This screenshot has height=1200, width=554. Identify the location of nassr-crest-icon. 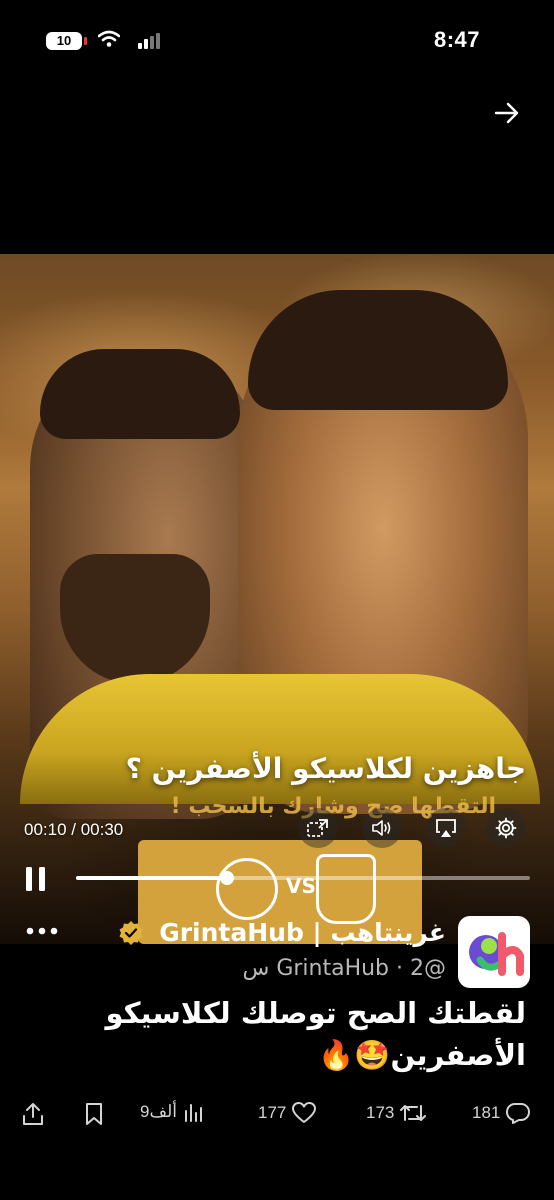
(247, 889).